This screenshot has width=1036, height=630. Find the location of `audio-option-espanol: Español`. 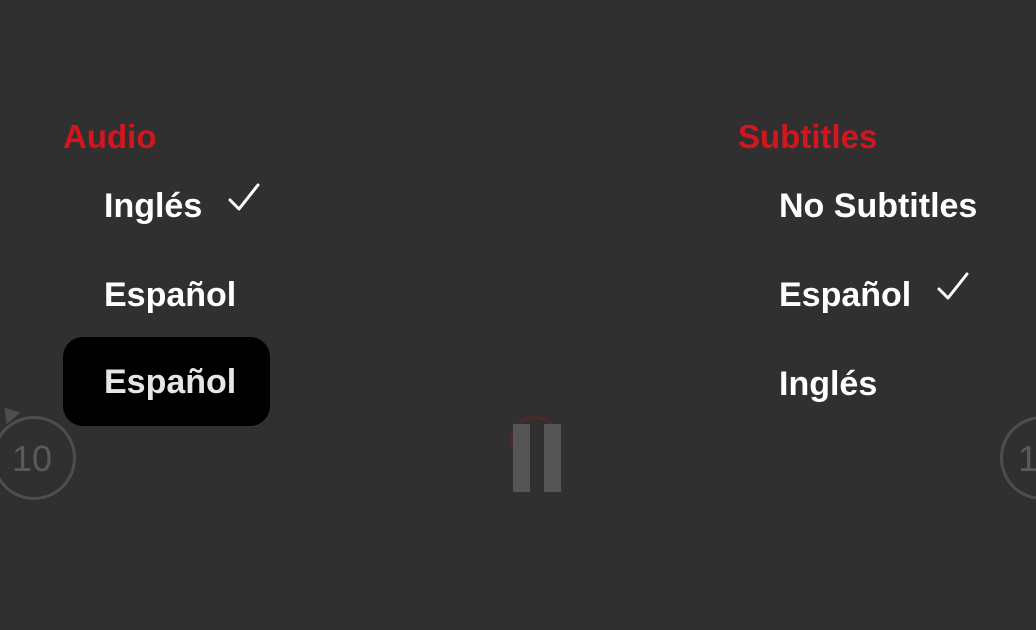

audio-option-espanol: Español is located at coordinates (170, 295).